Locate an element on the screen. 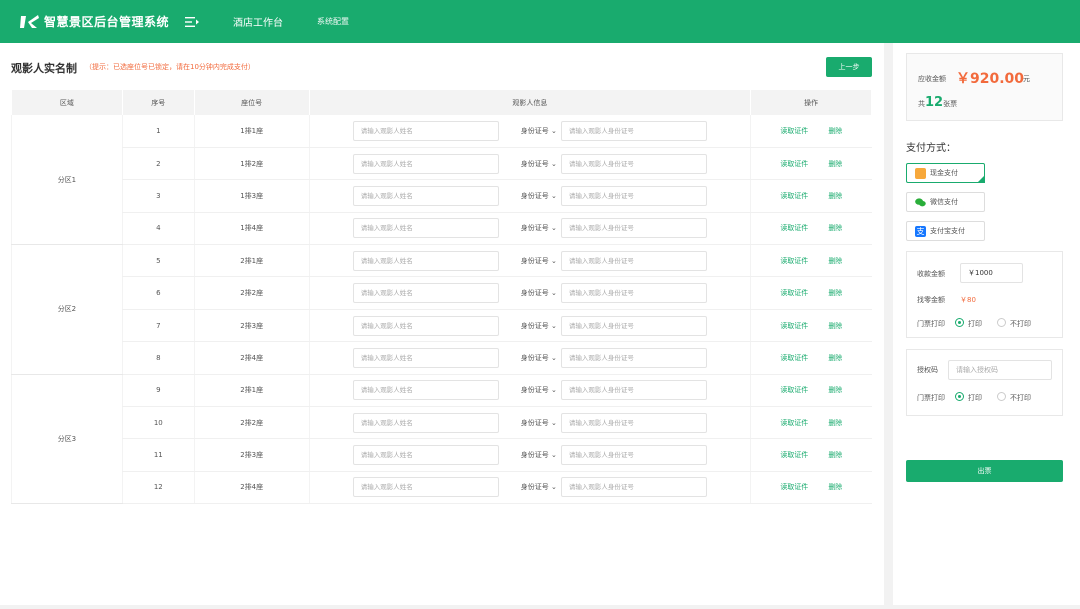 The image size is (1080, 609). noprint-radio is located at coordinates (1001, 322).